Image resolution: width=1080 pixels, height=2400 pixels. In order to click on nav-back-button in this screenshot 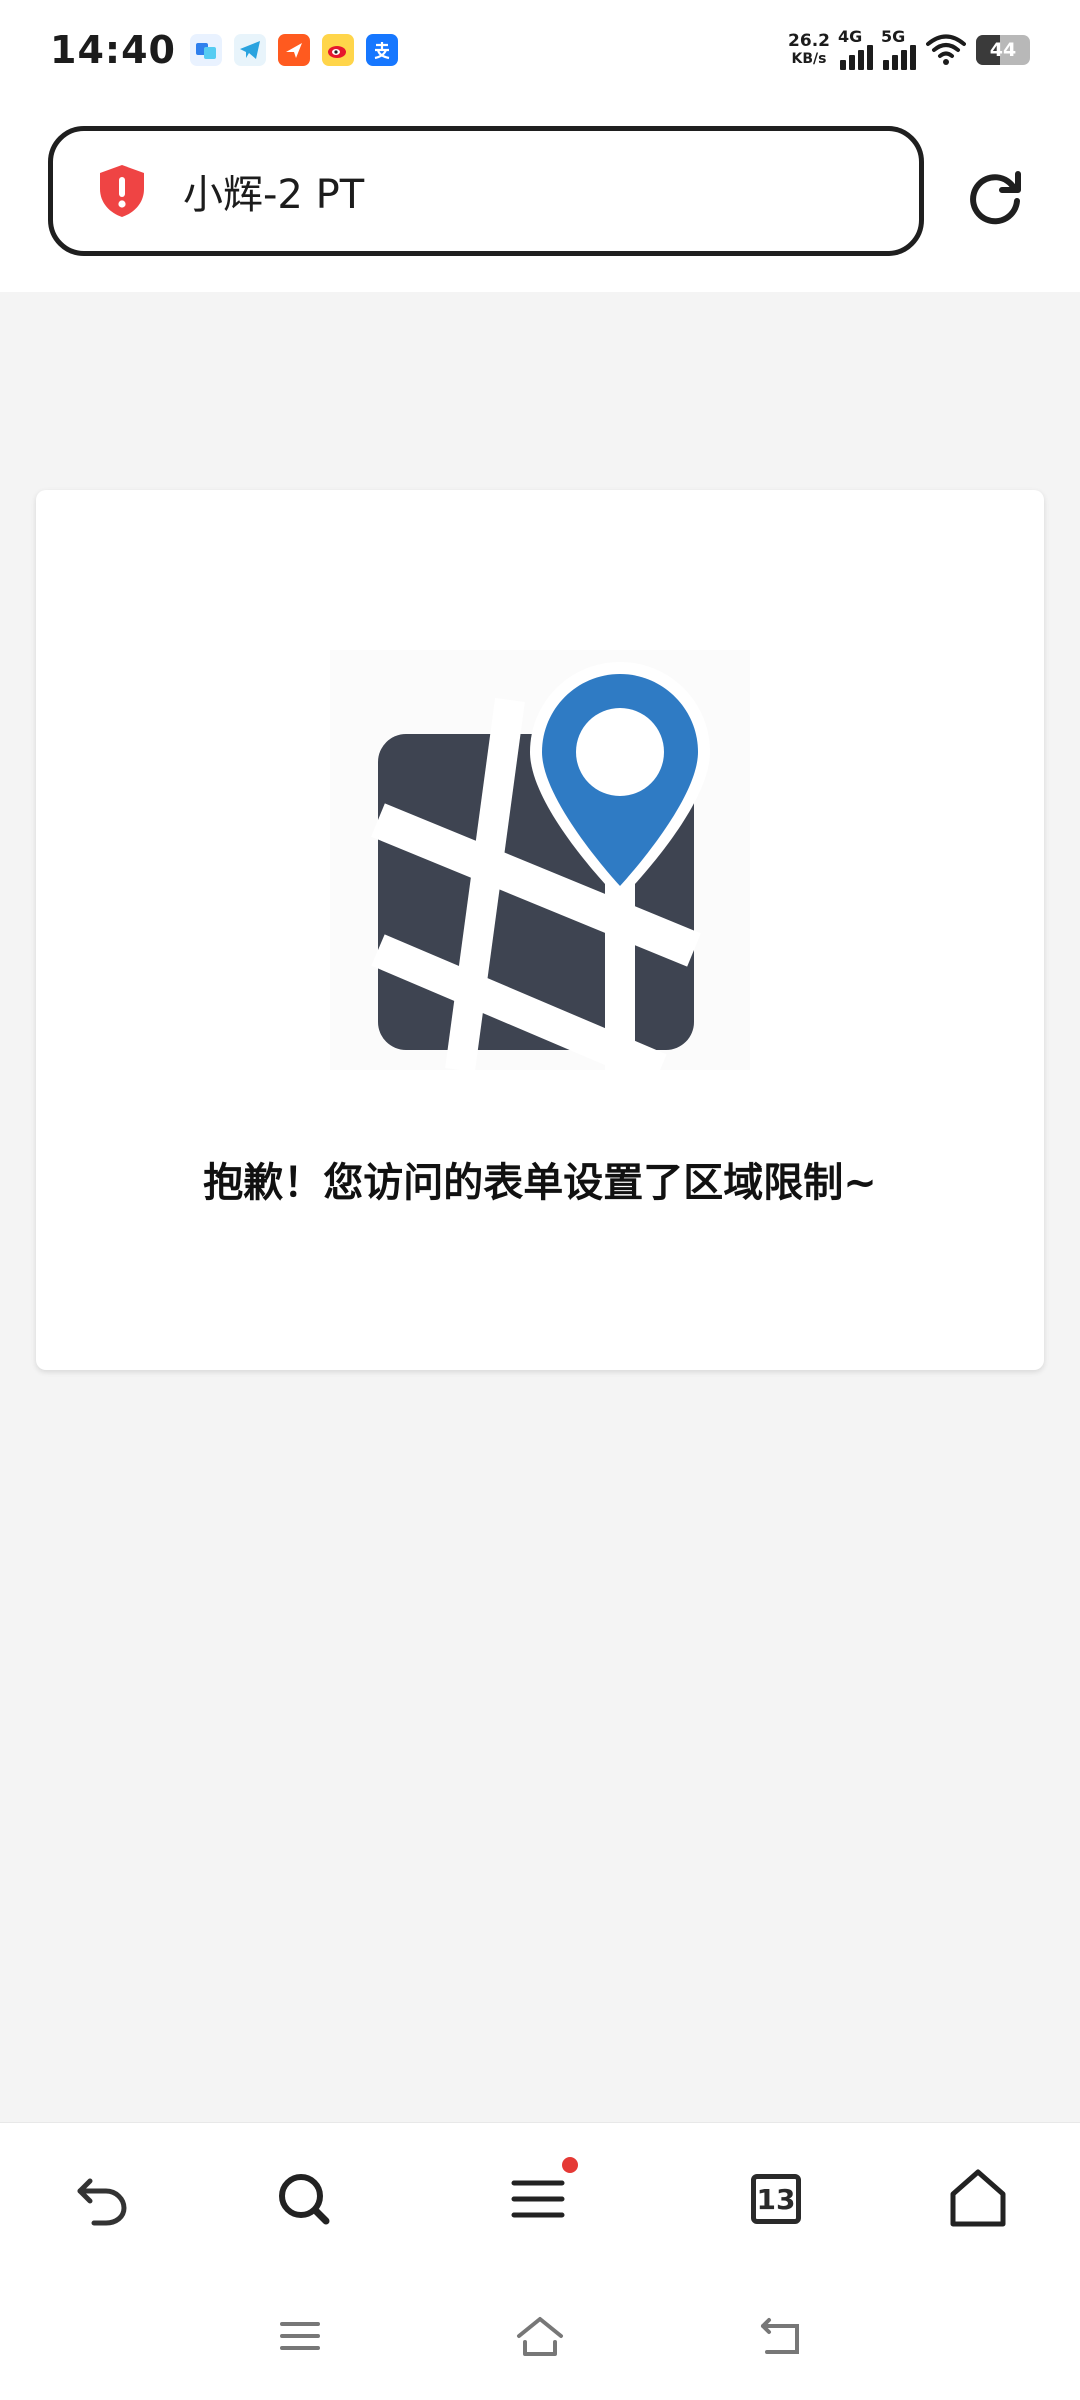, I will do `click(780, 2336)`.